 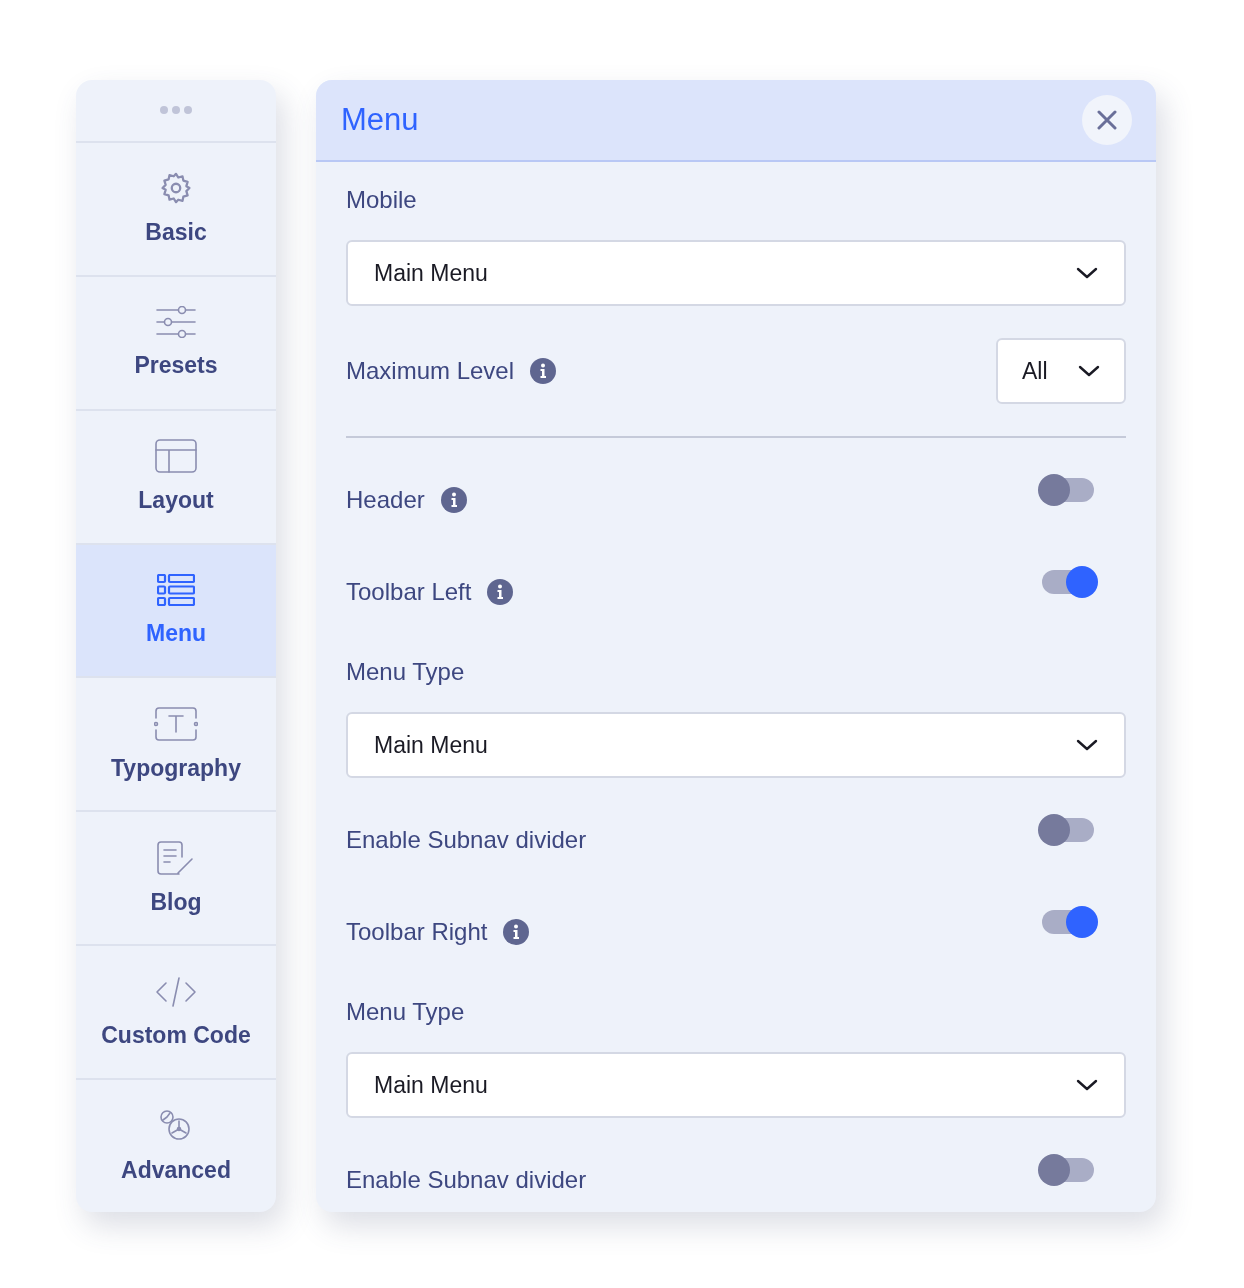 I want to click on select-field: All, so click(x=1061, y=371).